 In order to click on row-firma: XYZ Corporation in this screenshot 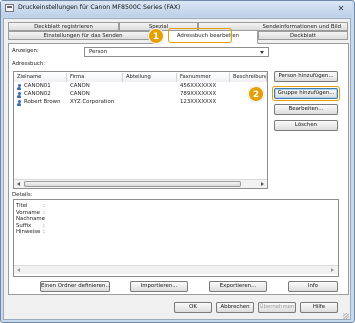, I will do `click(92, 102)`.